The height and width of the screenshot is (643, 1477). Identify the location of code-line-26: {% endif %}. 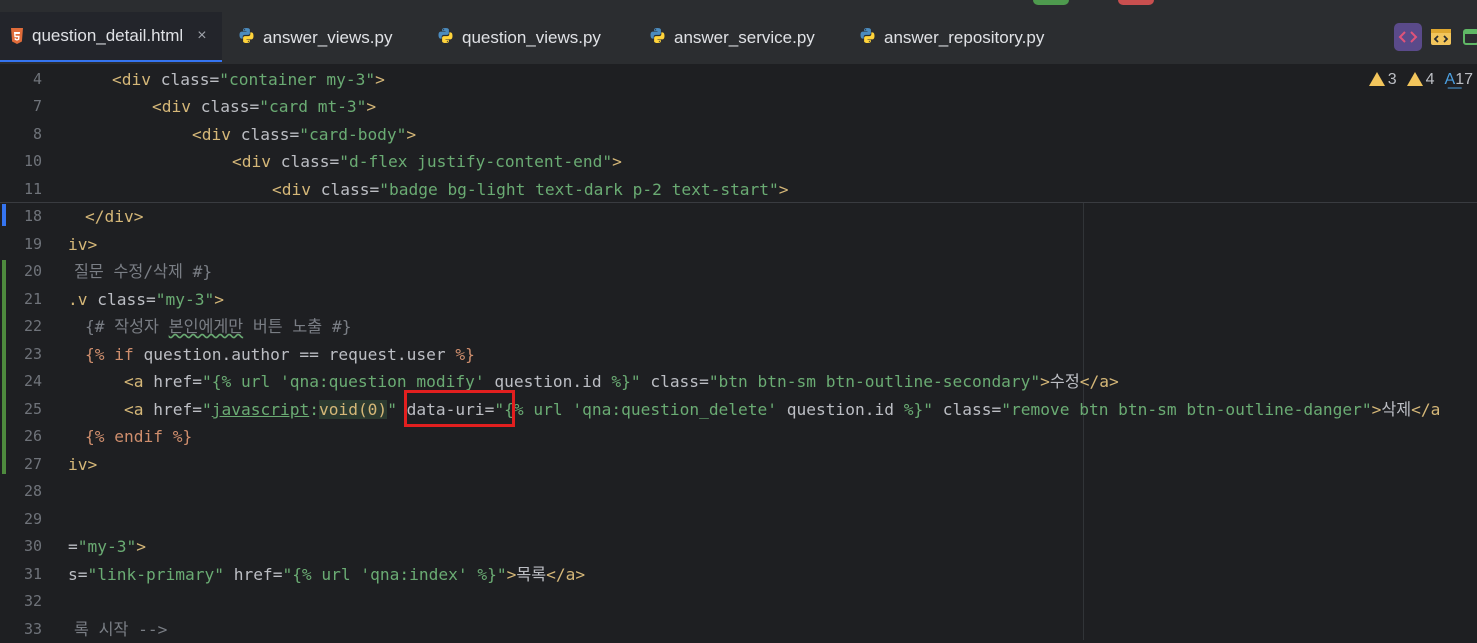
(138, 436).